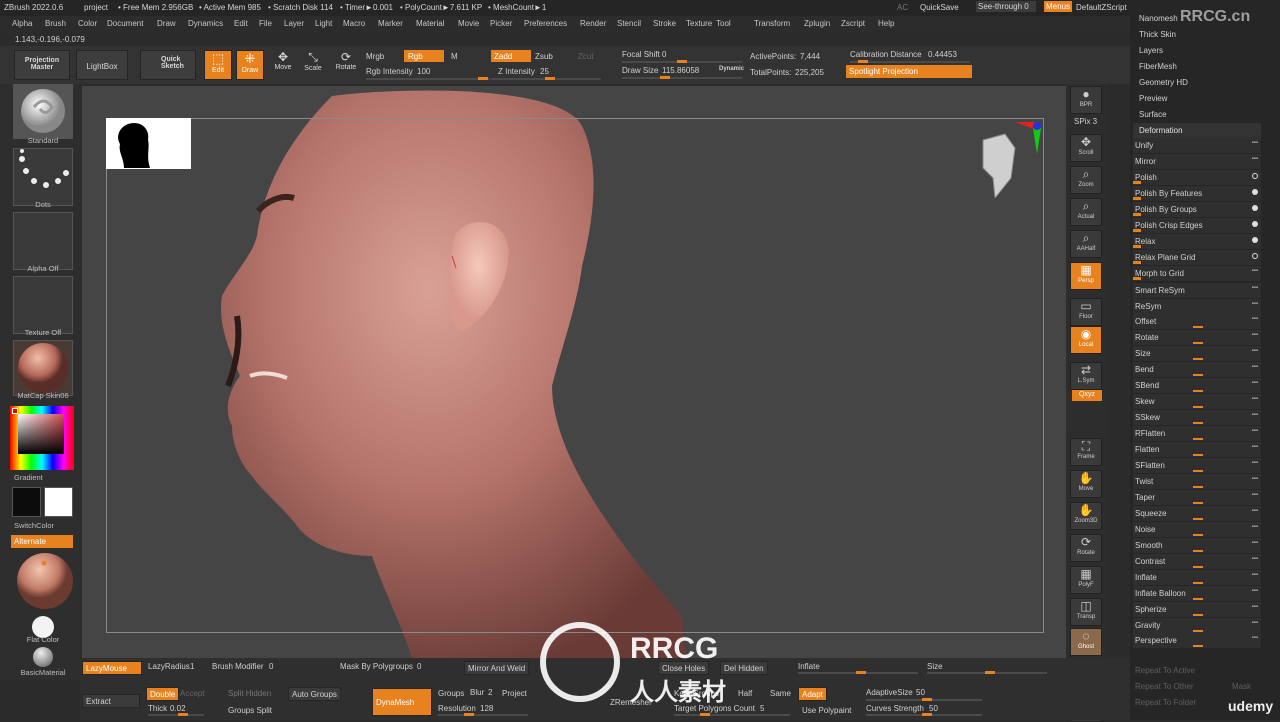 This screenshot has height=722, width=1280. I want to click on deform-footer-mask: Mask, so click(1241, 686).